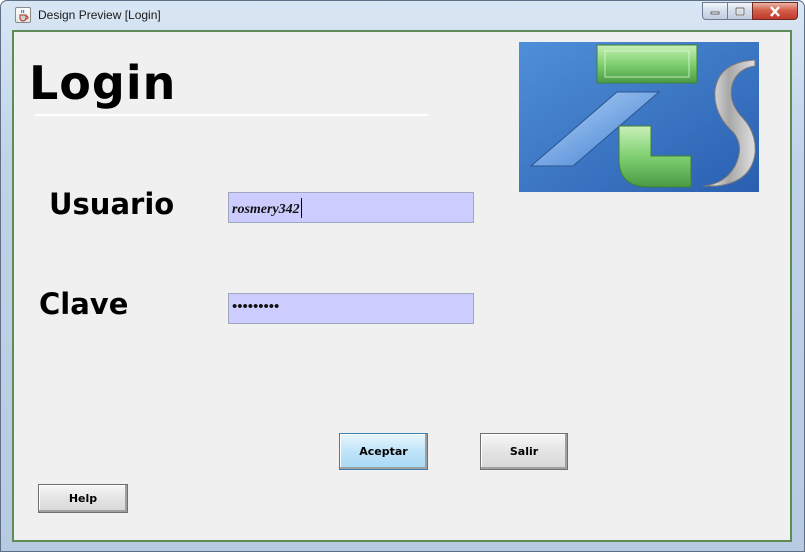 The image size is (805, 552). I want to click on close-button, so click(775, 11).